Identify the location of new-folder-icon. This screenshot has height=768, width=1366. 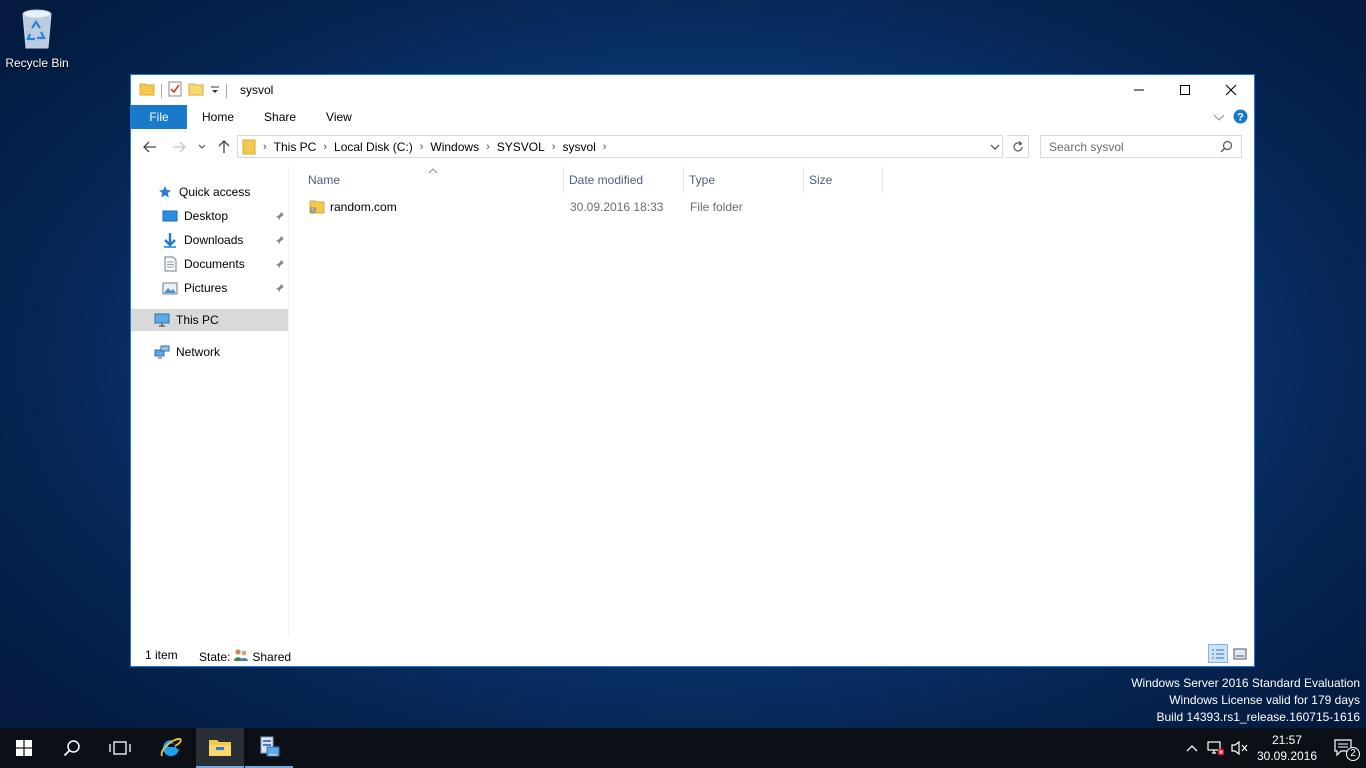
(196, 90).